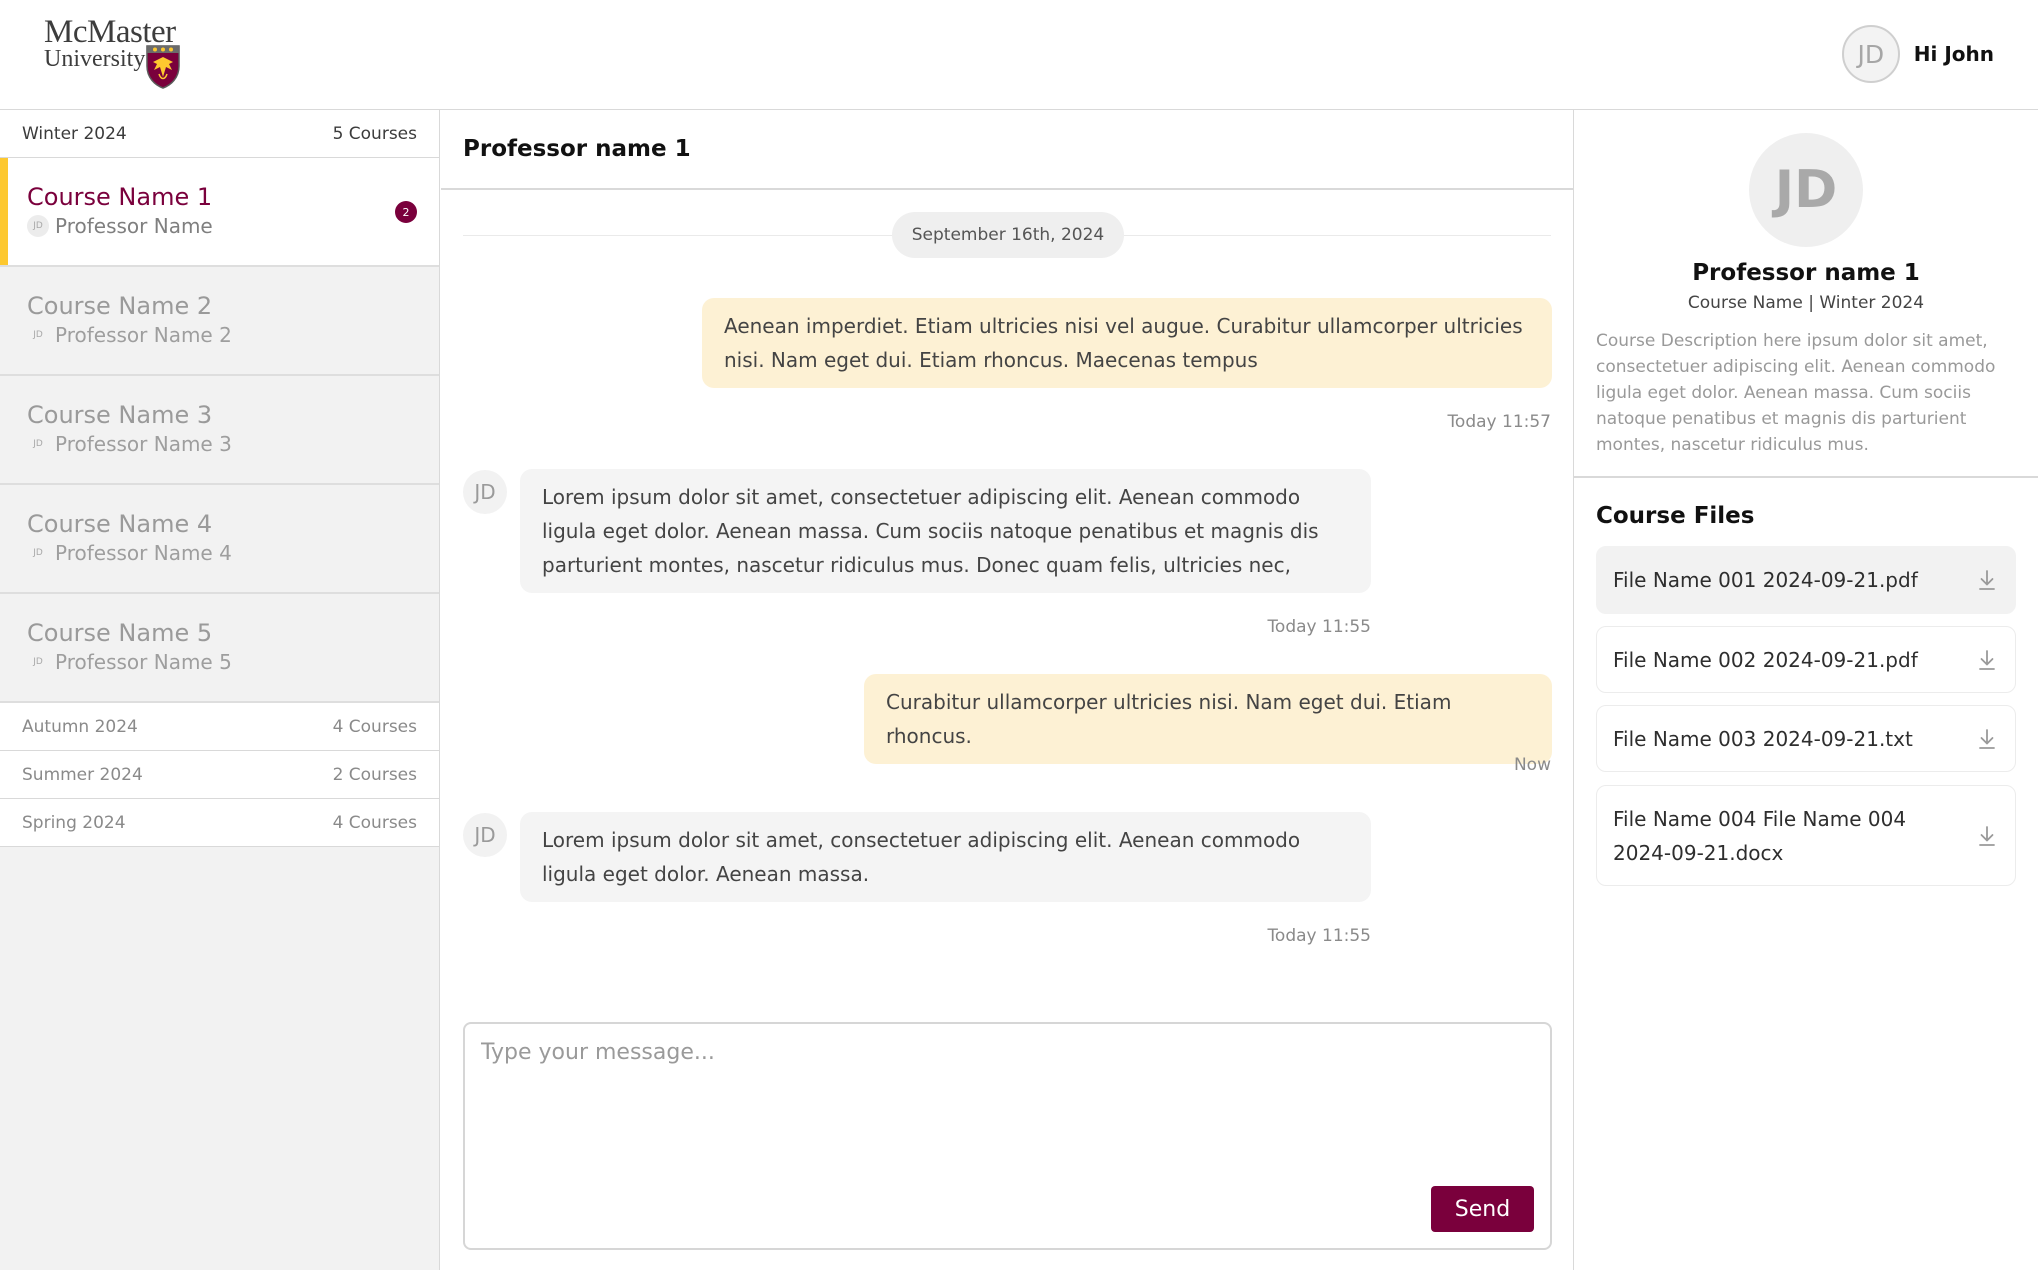  What do you see at coordinates (219, 648) in the screenshot?
I see `course-item-5: Course Name 5 JD Professor Name 5` at bounding box center [219, 648].